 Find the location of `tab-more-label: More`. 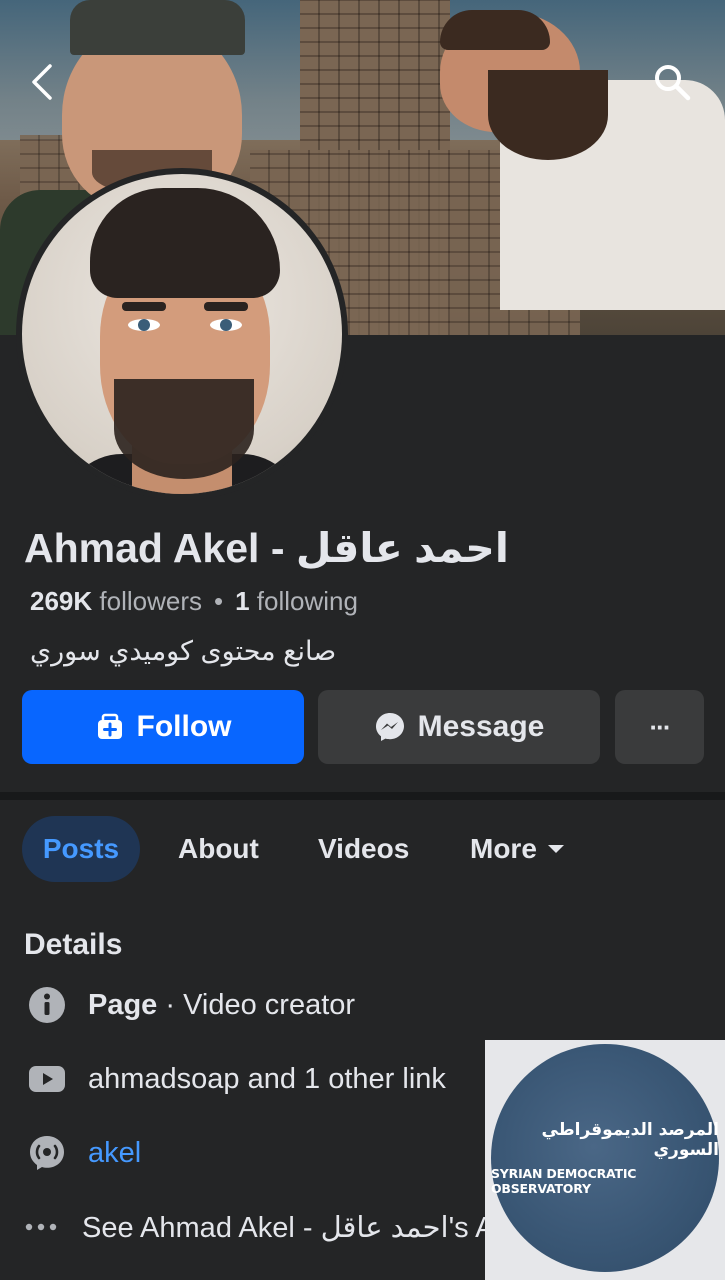

tab-more-label: More is located at coordinates (503, 848).